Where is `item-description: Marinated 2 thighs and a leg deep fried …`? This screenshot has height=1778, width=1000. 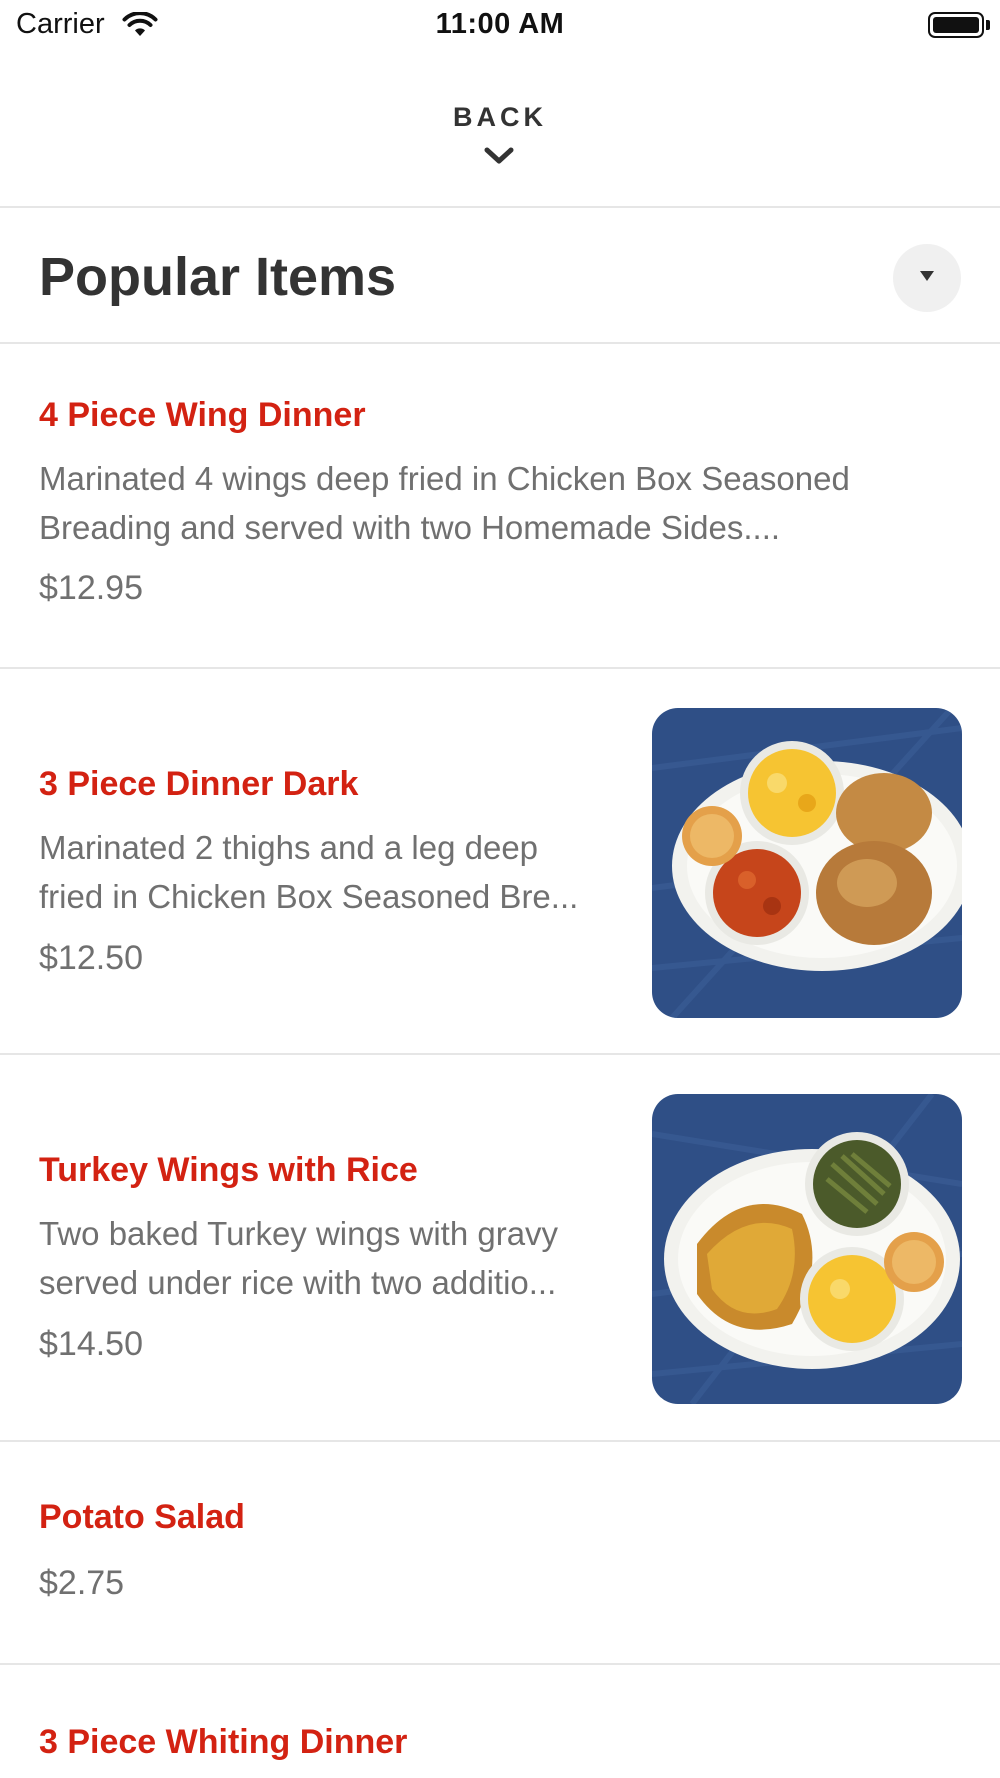
item-description: Marinated 2 thighs and a leg deep fried … is located at coordinates (329, 872).